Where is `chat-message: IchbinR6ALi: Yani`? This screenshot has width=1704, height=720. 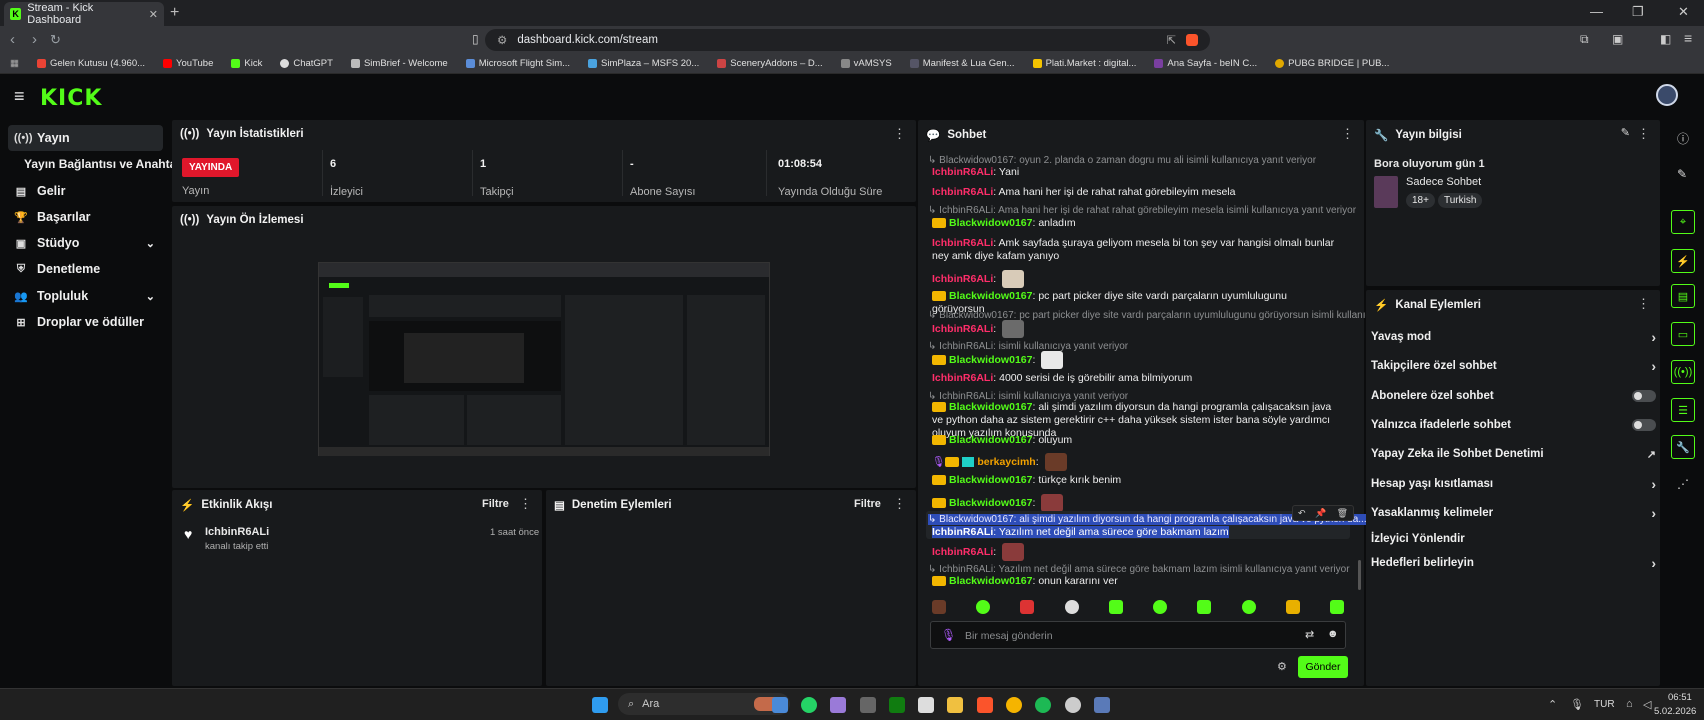 chat-message: IchbinR6ALi: Yani is located at coordinates (1137, 172).